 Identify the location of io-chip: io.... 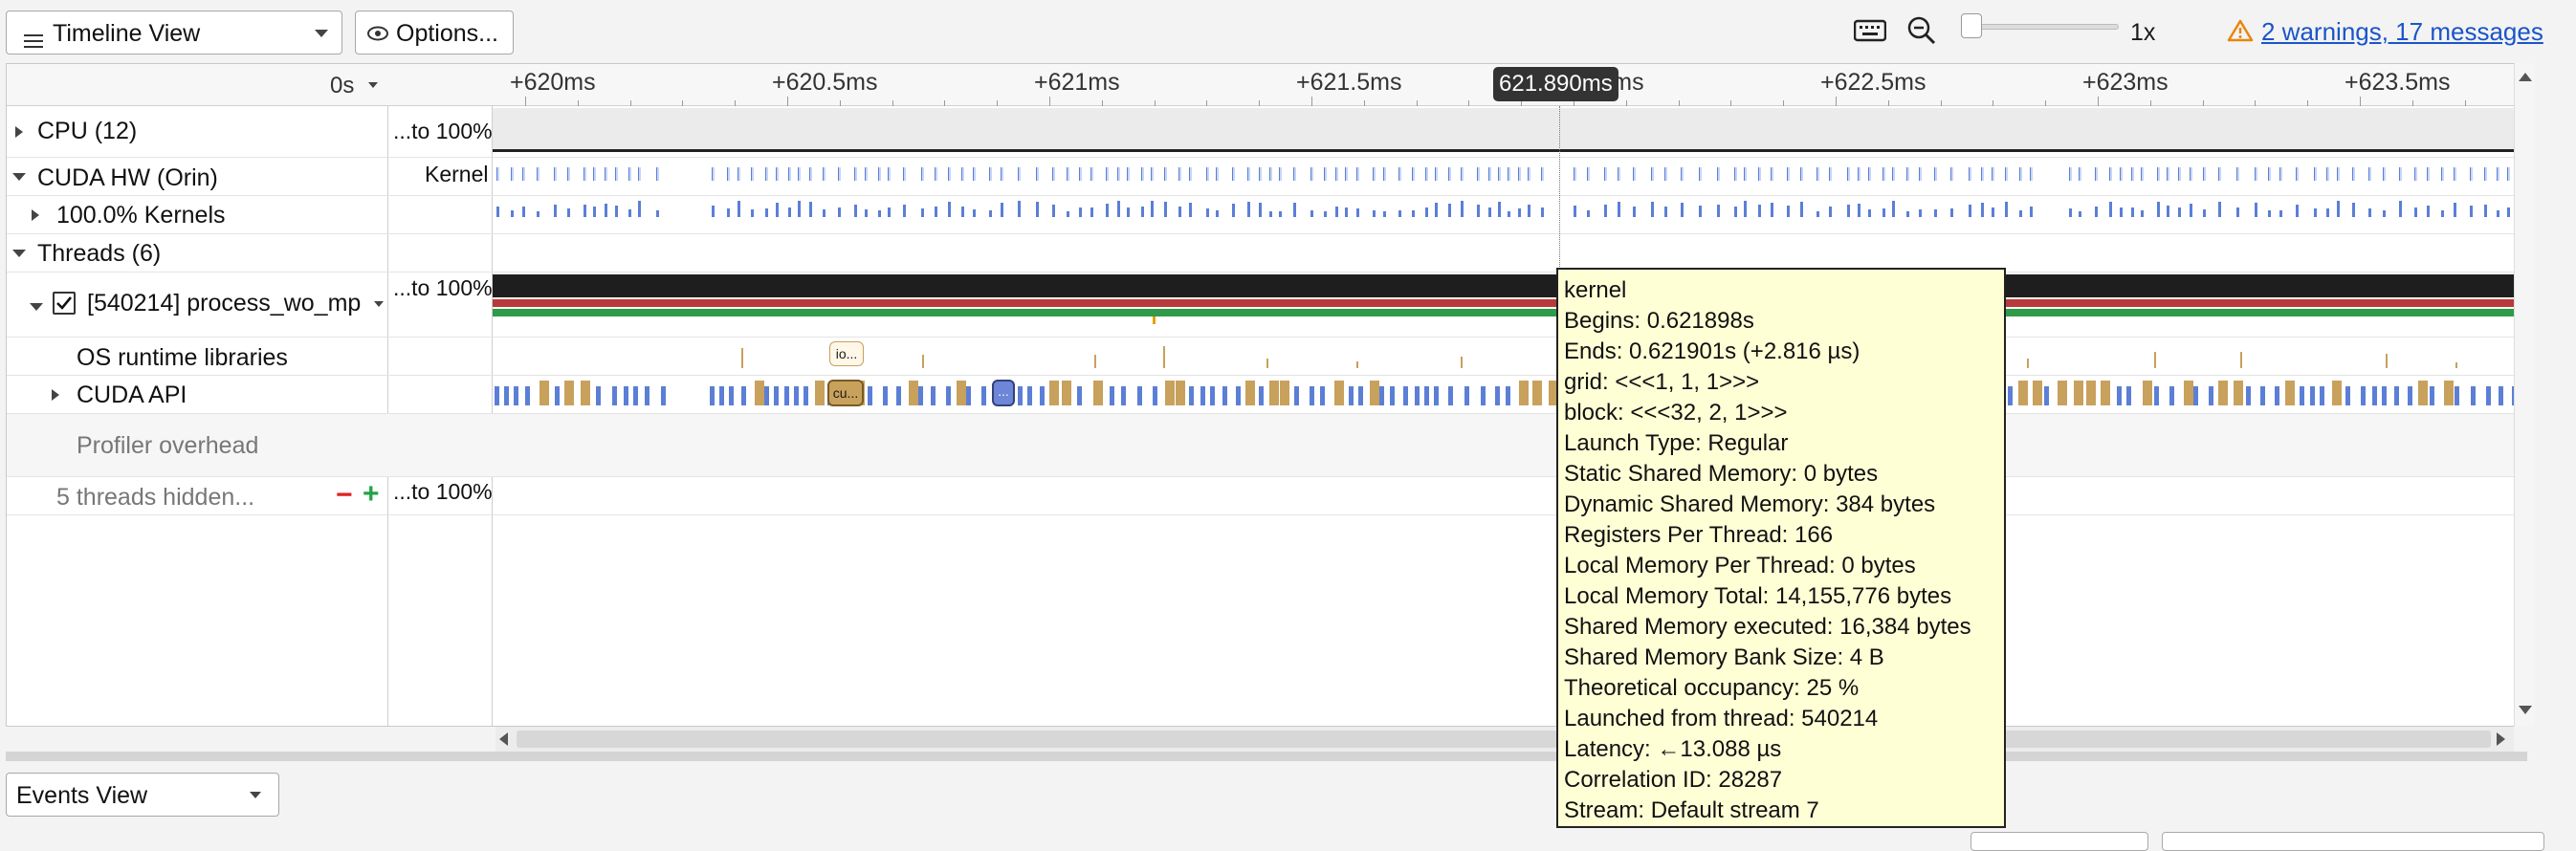
(847, 354).